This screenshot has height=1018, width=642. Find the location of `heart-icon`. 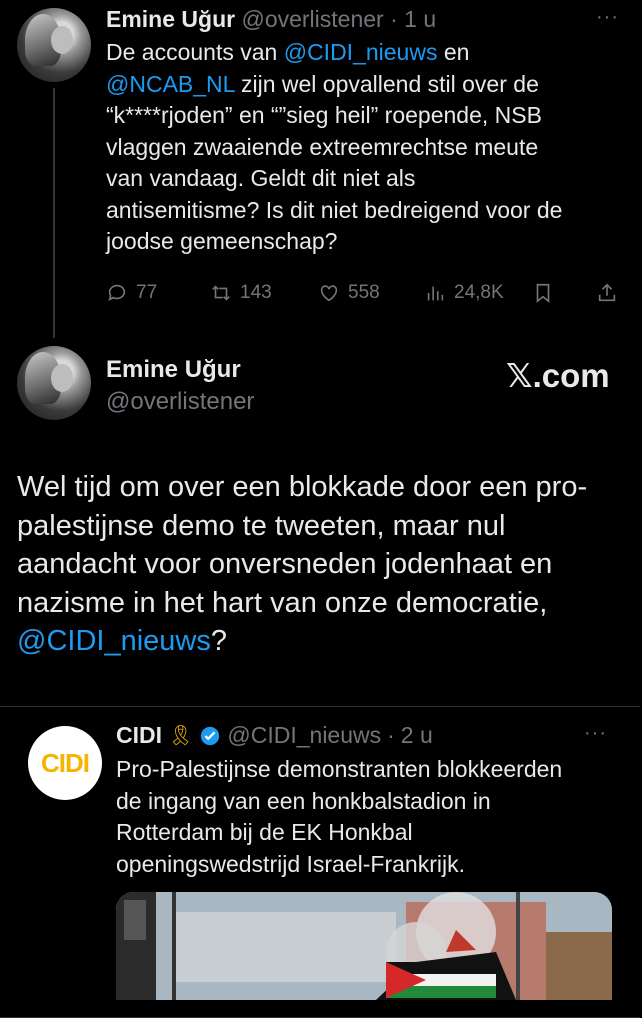

heart-icon is located at coordinates (329, 293).